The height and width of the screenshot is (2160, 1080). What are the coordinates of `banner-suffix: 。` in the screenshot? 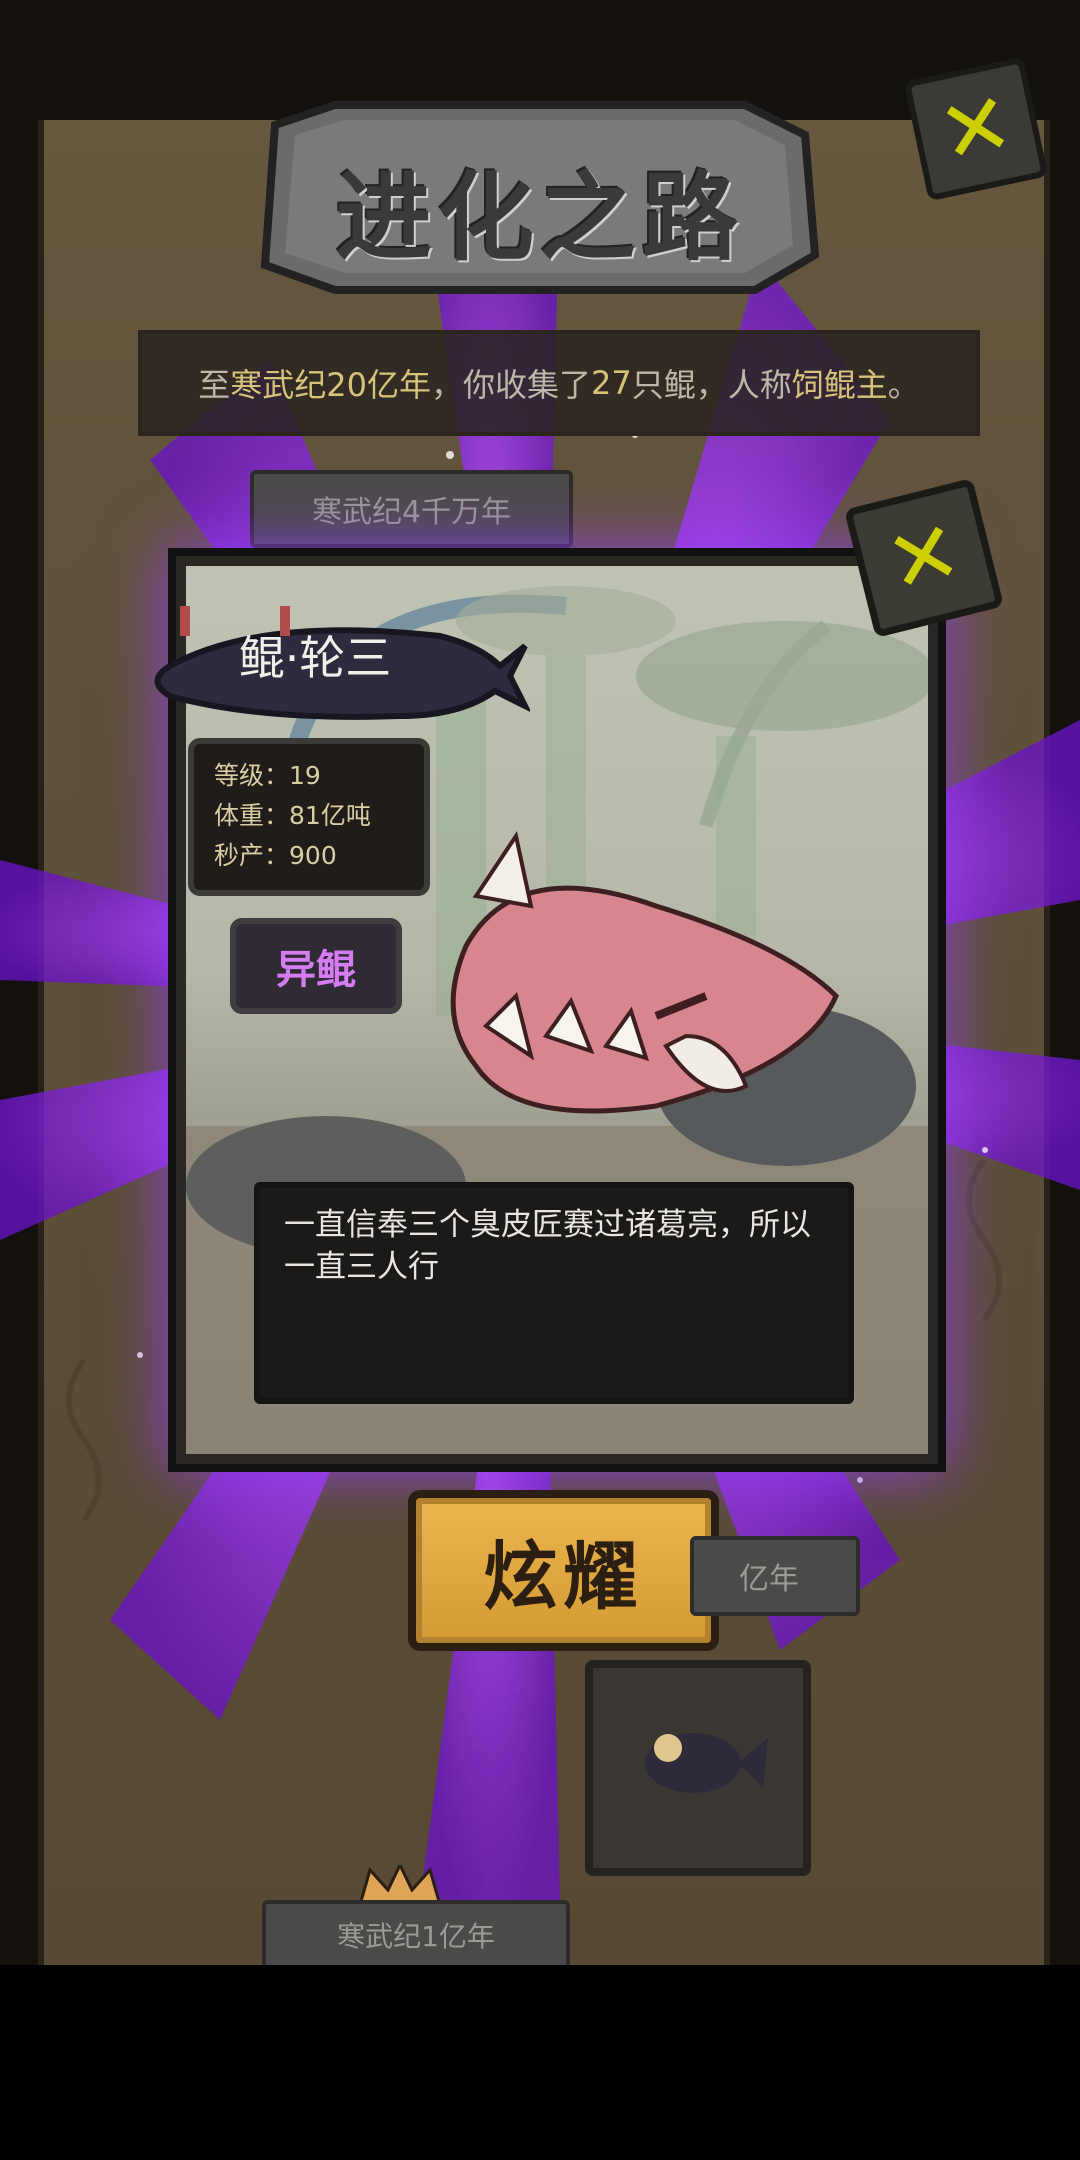 It's located at (903, 385).